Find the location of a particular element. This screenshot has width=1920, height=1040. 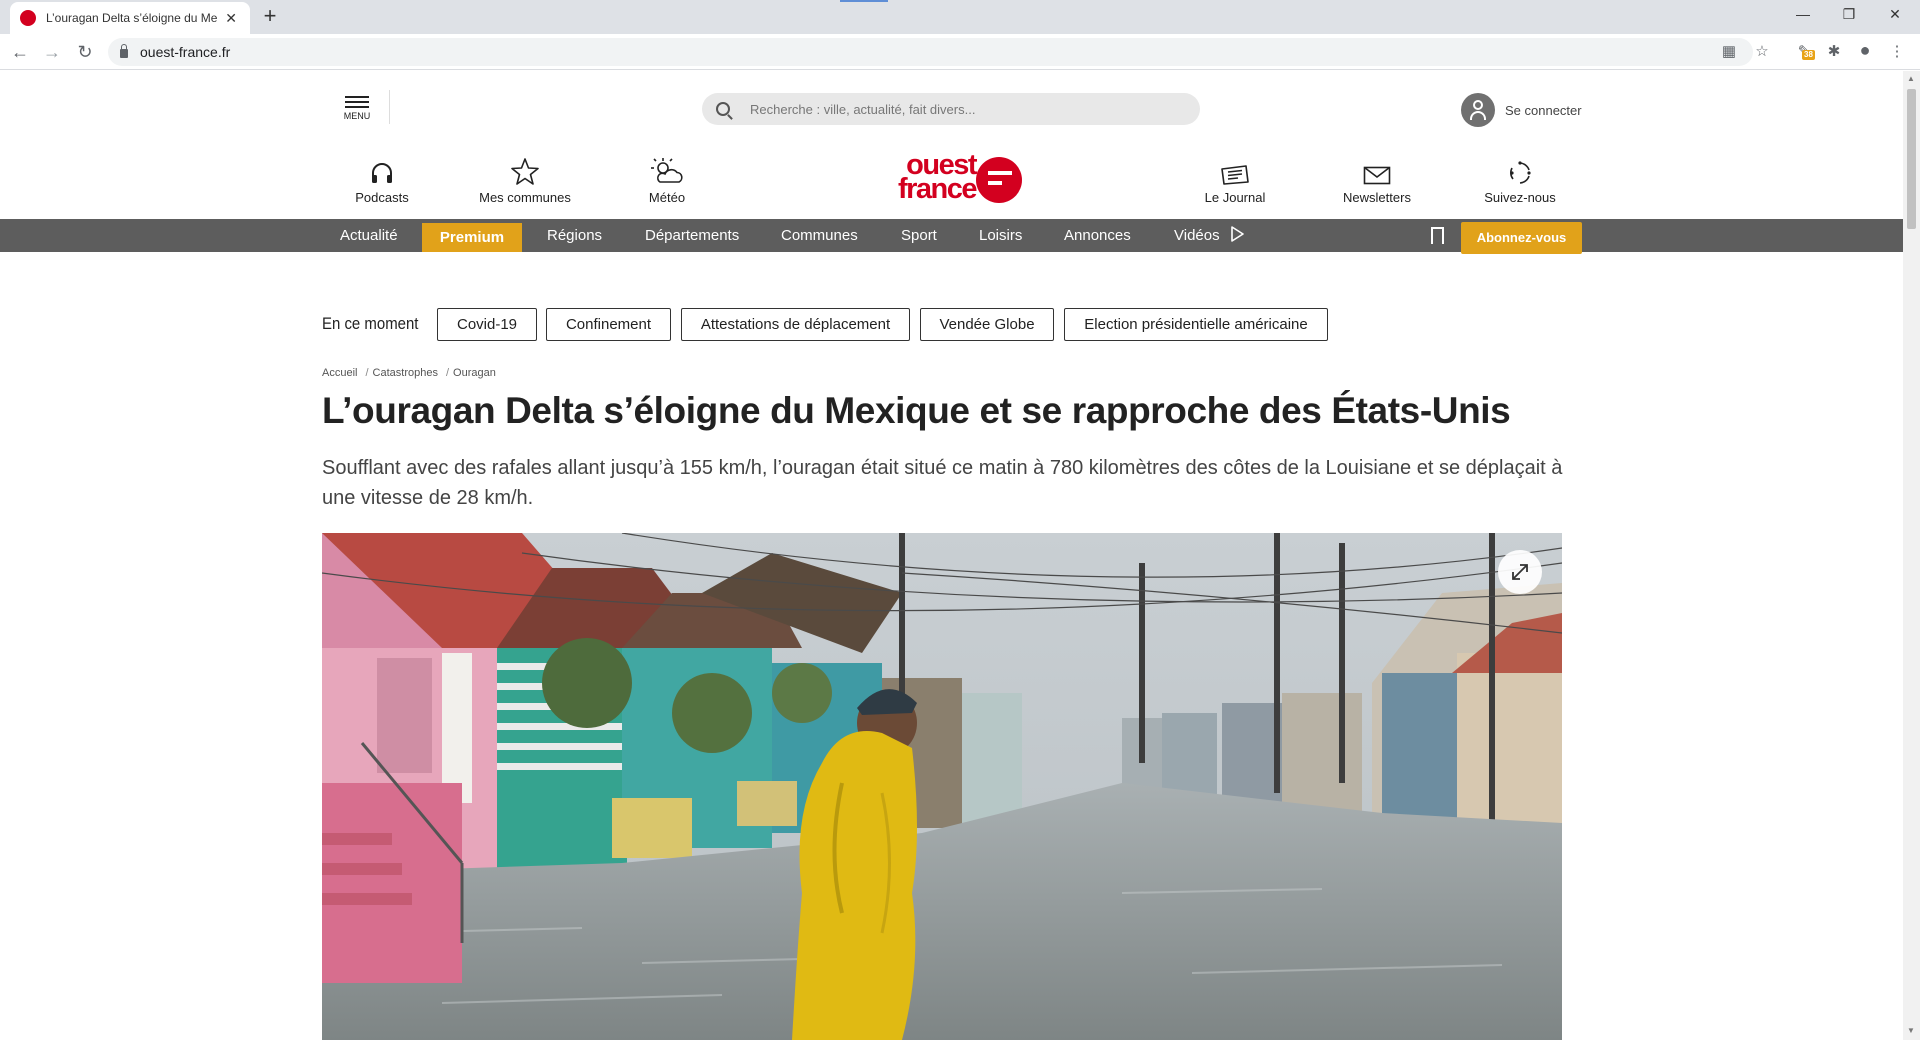

scrollbar-thumb is located at coordinates (1911, 159).